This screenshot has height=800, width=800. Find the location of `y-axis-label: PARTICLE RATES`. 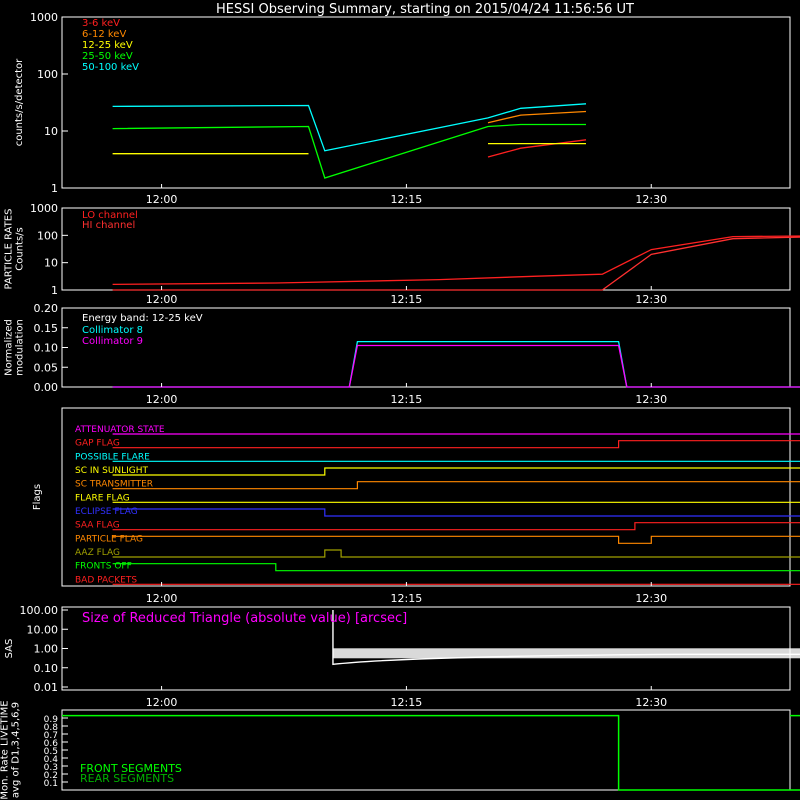

y-axis-label: PARTICLE RATES is located at coordinates (9, 249).